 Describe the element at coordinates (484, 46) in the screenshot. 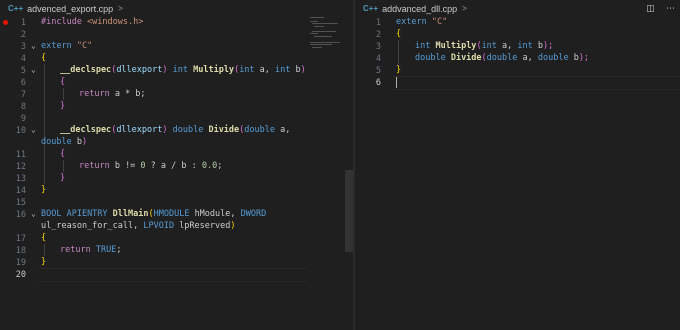

I see `code-line: int Multiply(int a, int b);` at that location.